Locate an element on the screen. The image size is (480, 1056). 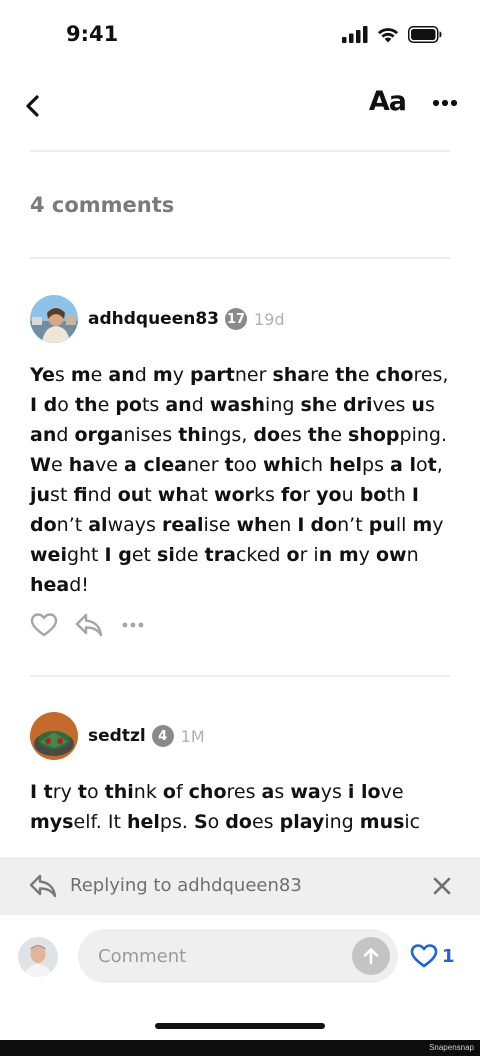
comment-text-segment: r is located at coordinates (309, 495).